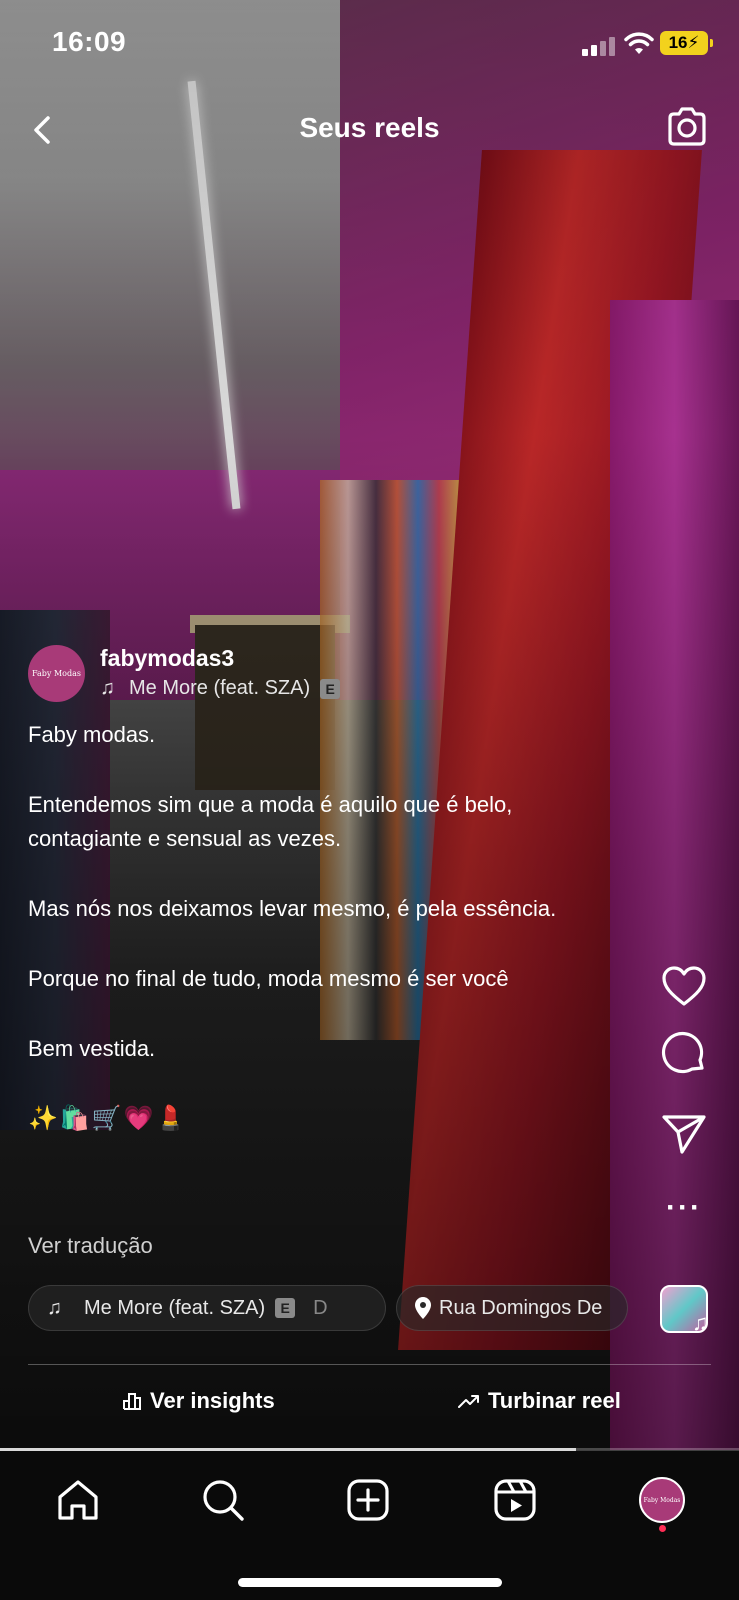  I want to click on more-icon: ···, so click(684, 1207).